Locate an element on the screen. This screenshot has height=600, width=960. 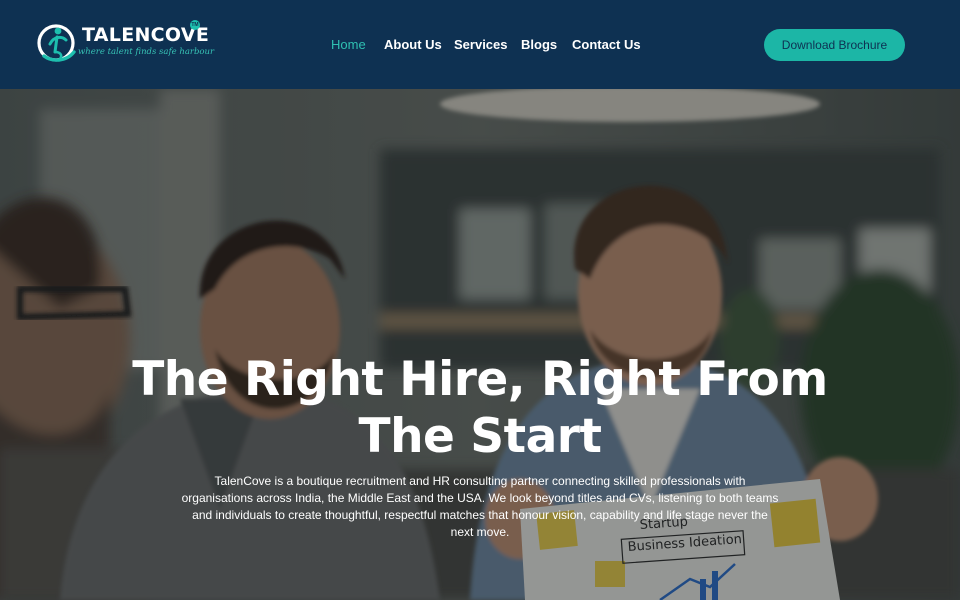
logo-mark-icon is located at coordinates (56, 43).